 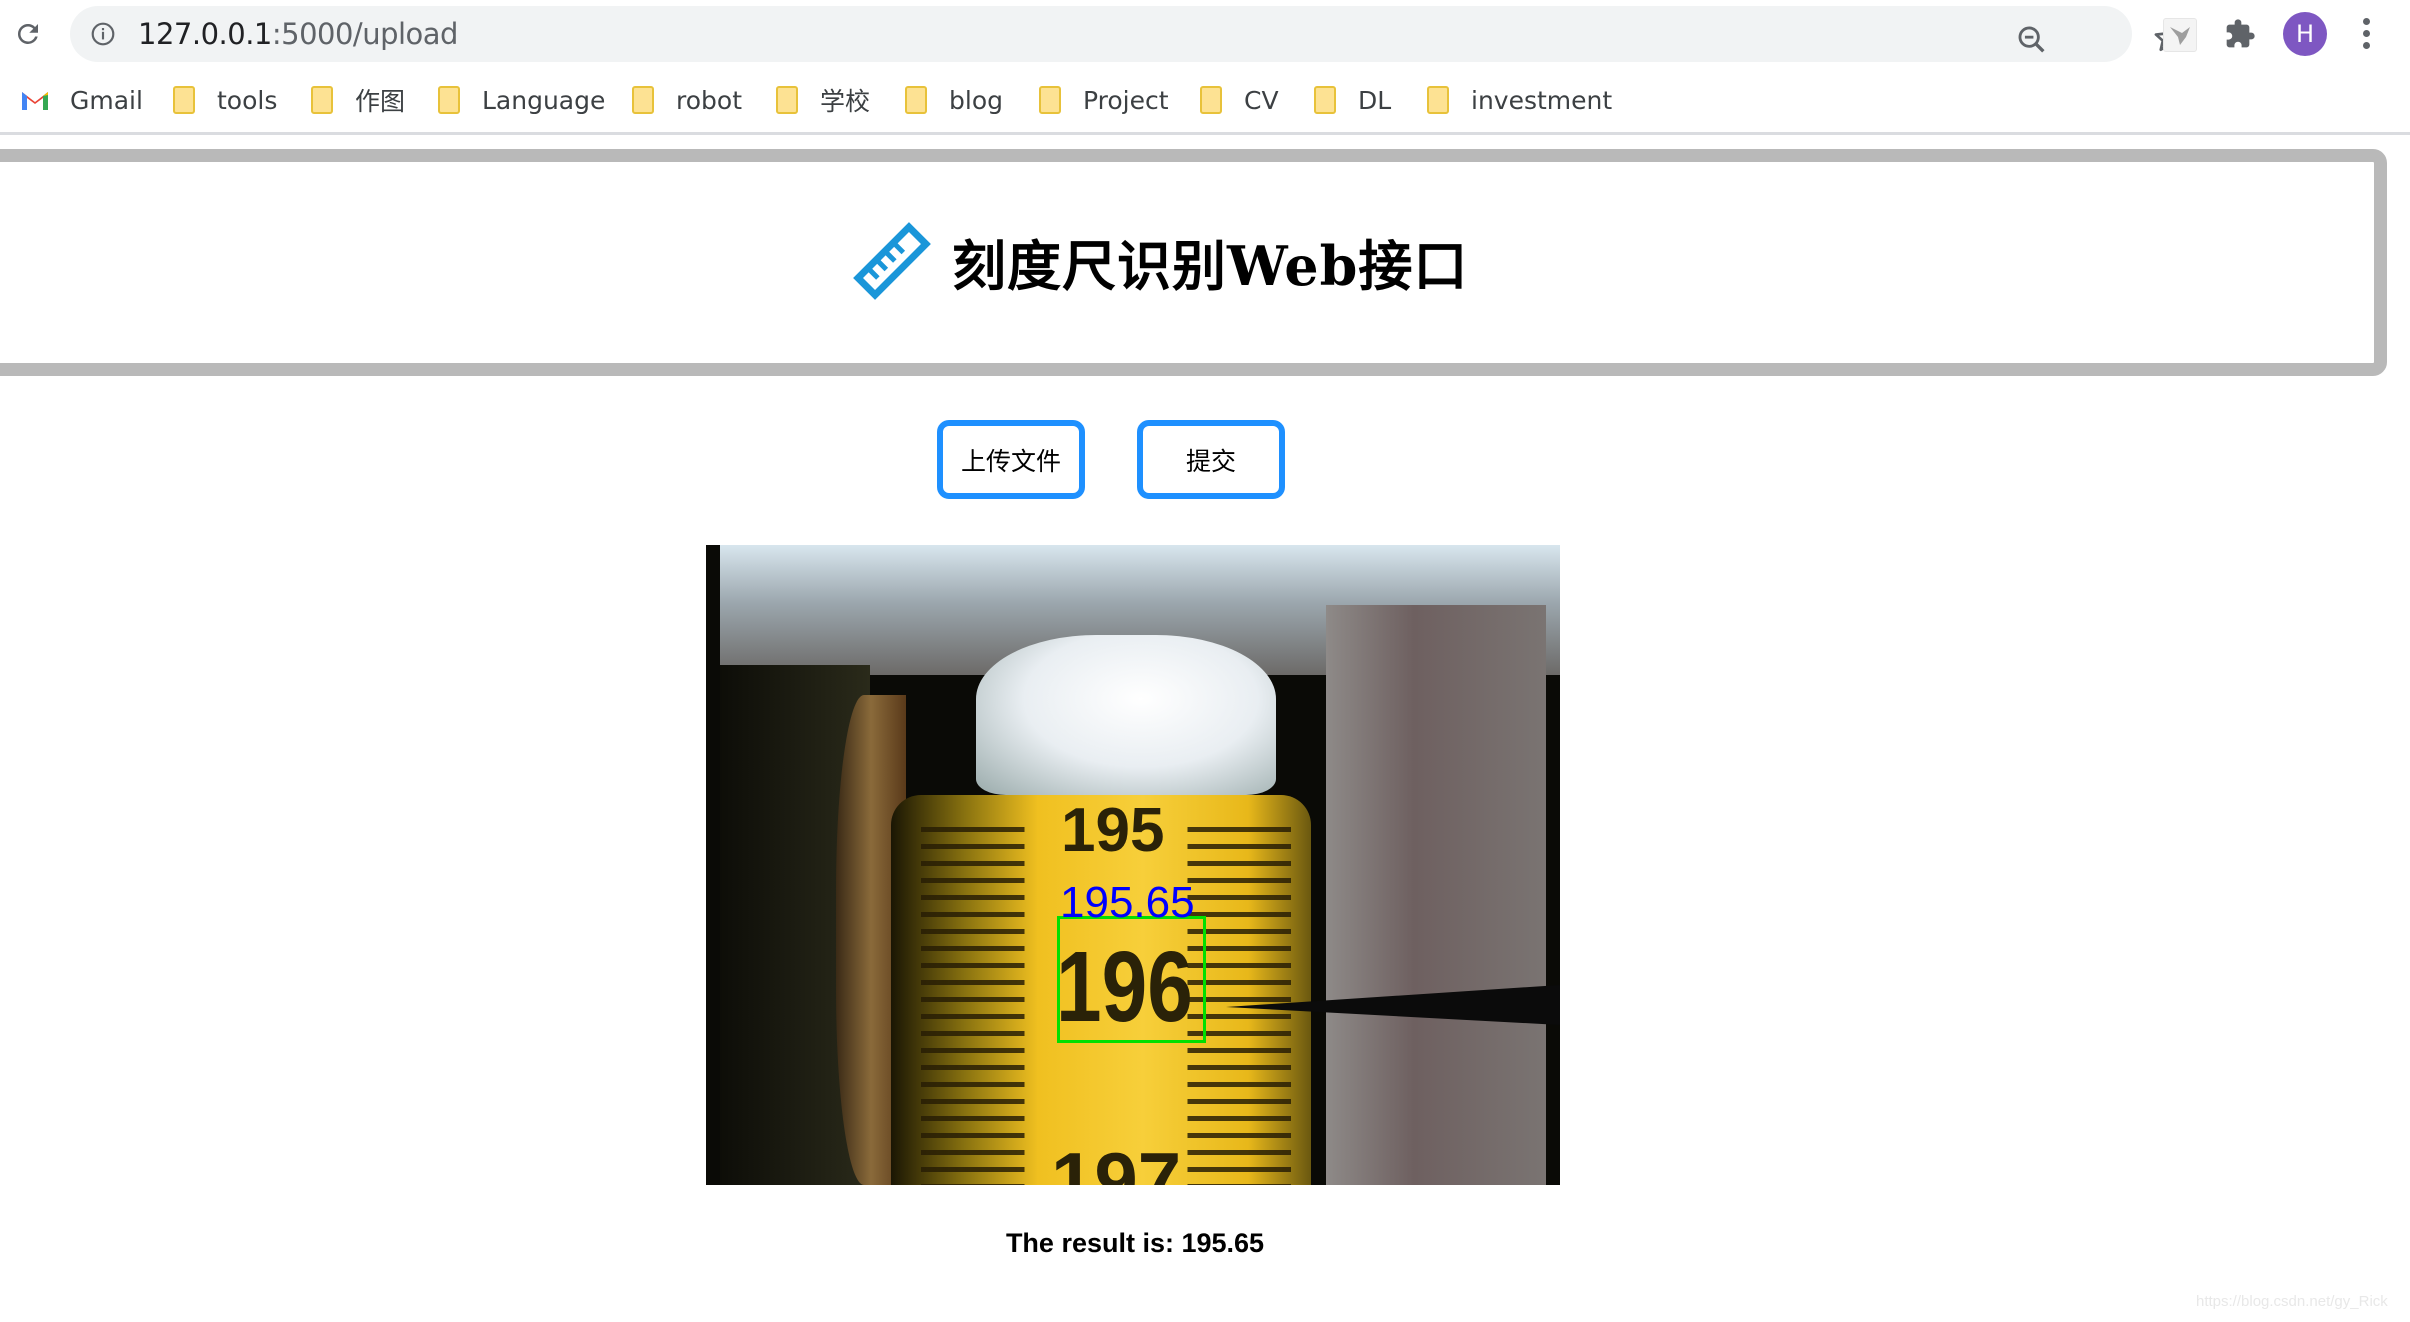 I want to click on menu-icon, so click(x=2366, y=36).